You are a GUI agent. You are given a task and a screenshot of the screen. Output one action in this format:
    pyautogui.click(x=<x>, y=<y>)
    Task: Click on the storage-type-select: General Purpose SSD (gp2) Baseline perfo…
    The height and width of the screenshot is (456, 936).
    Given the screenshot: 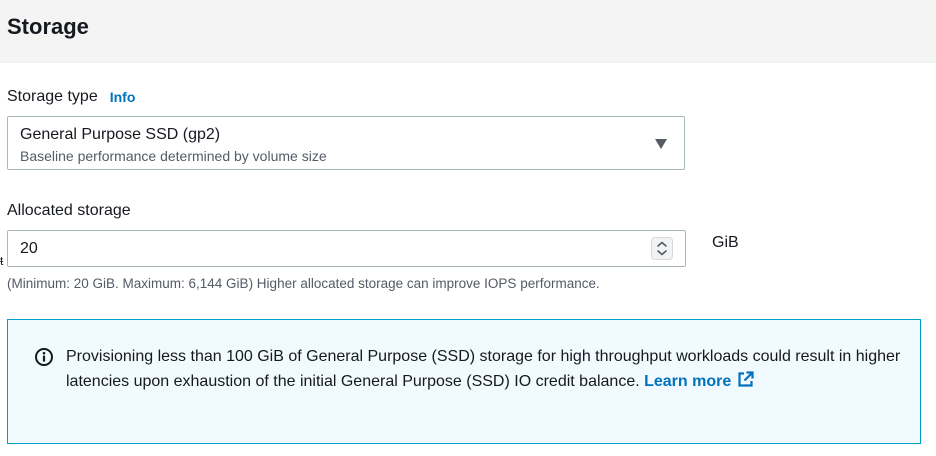 What is the action you would take?
    pyautogui.click(x=346, y=143)
    